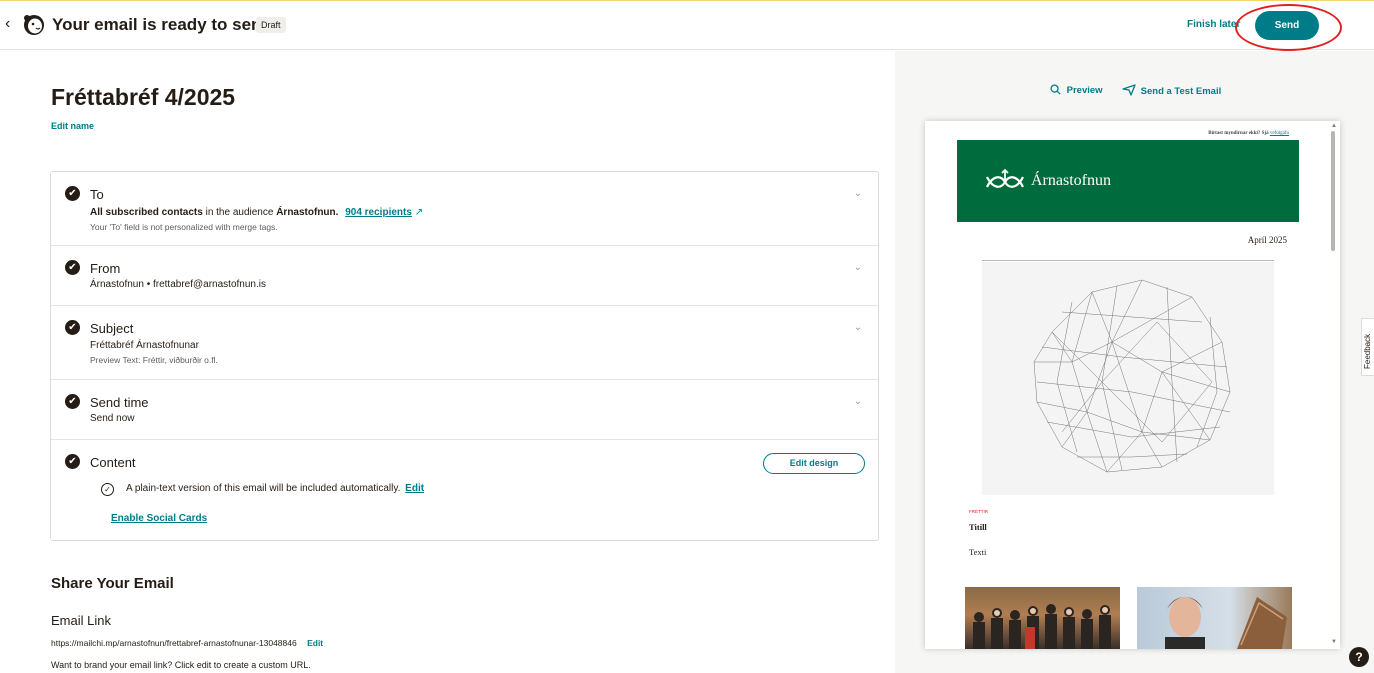 Image resolution: width=1374 pixels, height=673 pixels. What do you see at coordinates (105, 268) in the screenshot?
I see `row-title: From` at bounding box center [105, 268].